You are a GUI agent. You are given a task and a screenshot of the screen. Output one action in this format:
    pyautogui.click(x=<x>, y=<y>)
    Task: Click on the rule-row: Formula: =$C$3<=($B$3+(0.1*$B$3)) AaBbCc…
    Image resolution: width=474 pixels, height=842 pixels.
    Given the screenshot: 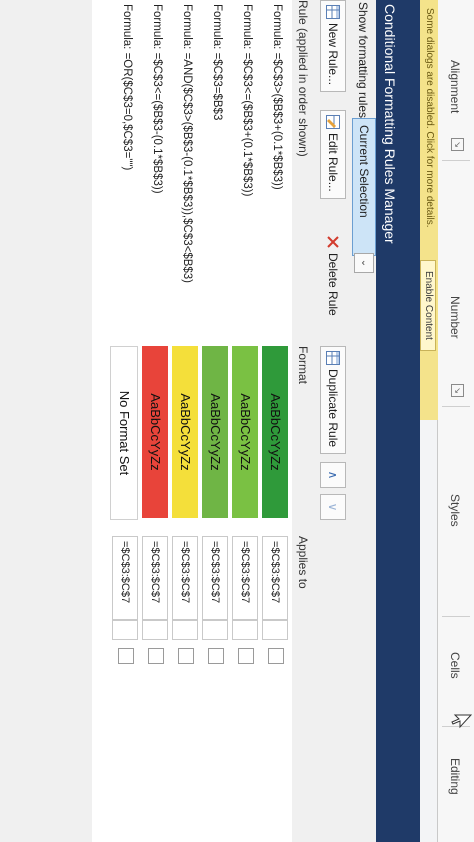 What is the action you would take?
    pyautogui.click(x=245, y=421)
    